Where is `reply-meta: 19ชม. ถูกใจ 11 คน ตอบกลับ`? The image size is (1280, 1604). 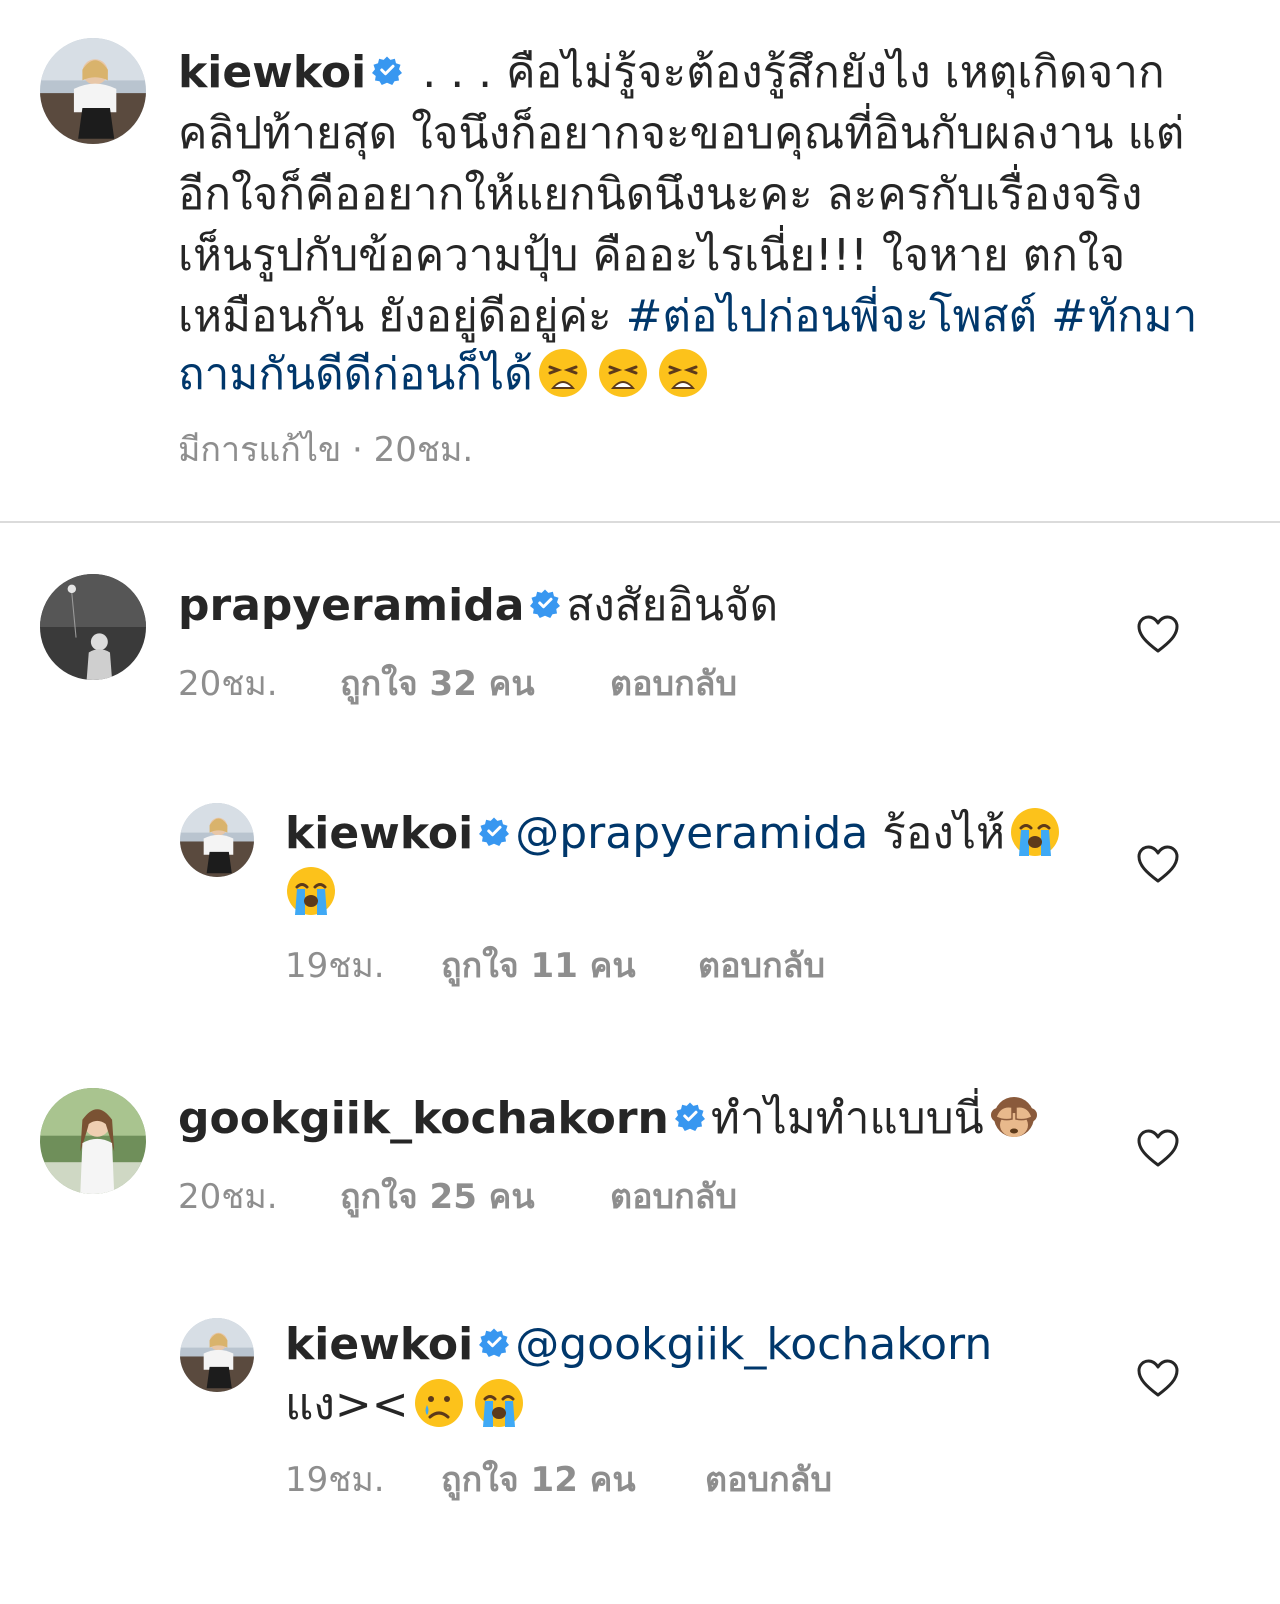
reply-meta: 19ชม. ถูกใจ 11 คน ตอบกลับ is located at coordinates (635, 966).